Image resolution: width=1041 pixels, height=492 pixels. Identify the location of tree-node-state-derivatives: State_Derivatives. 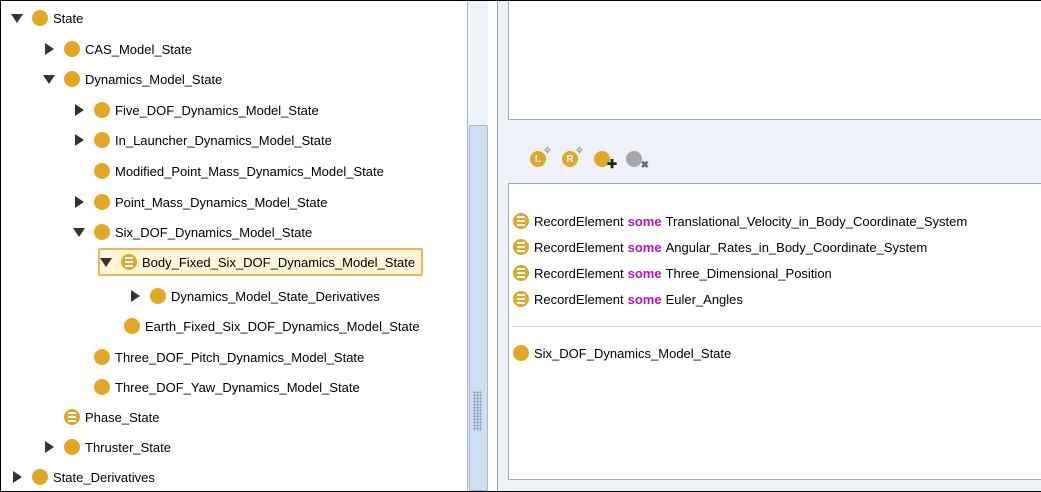
(83, 477).